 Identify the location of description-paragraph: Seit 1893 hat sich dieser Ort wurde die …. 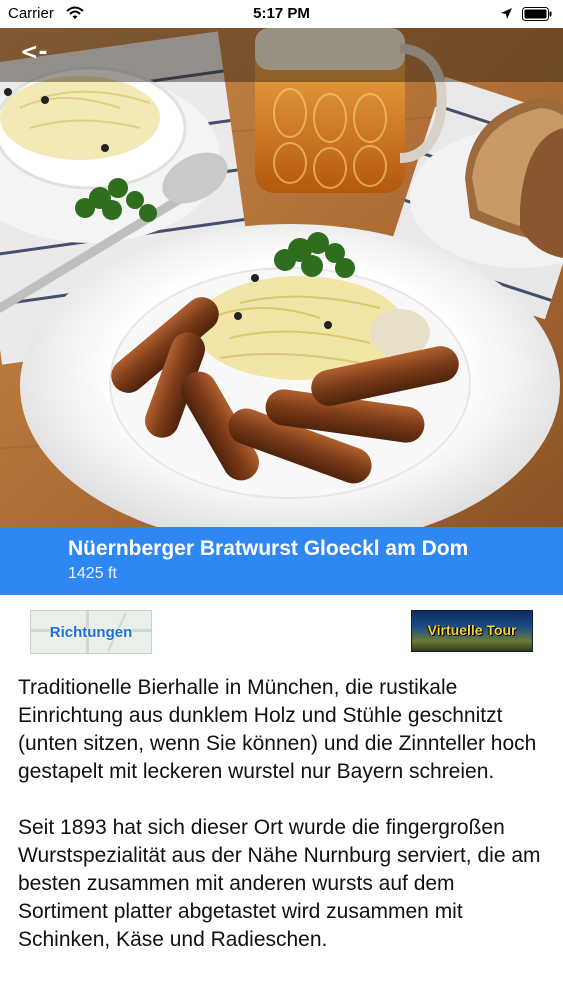
(279, 883).